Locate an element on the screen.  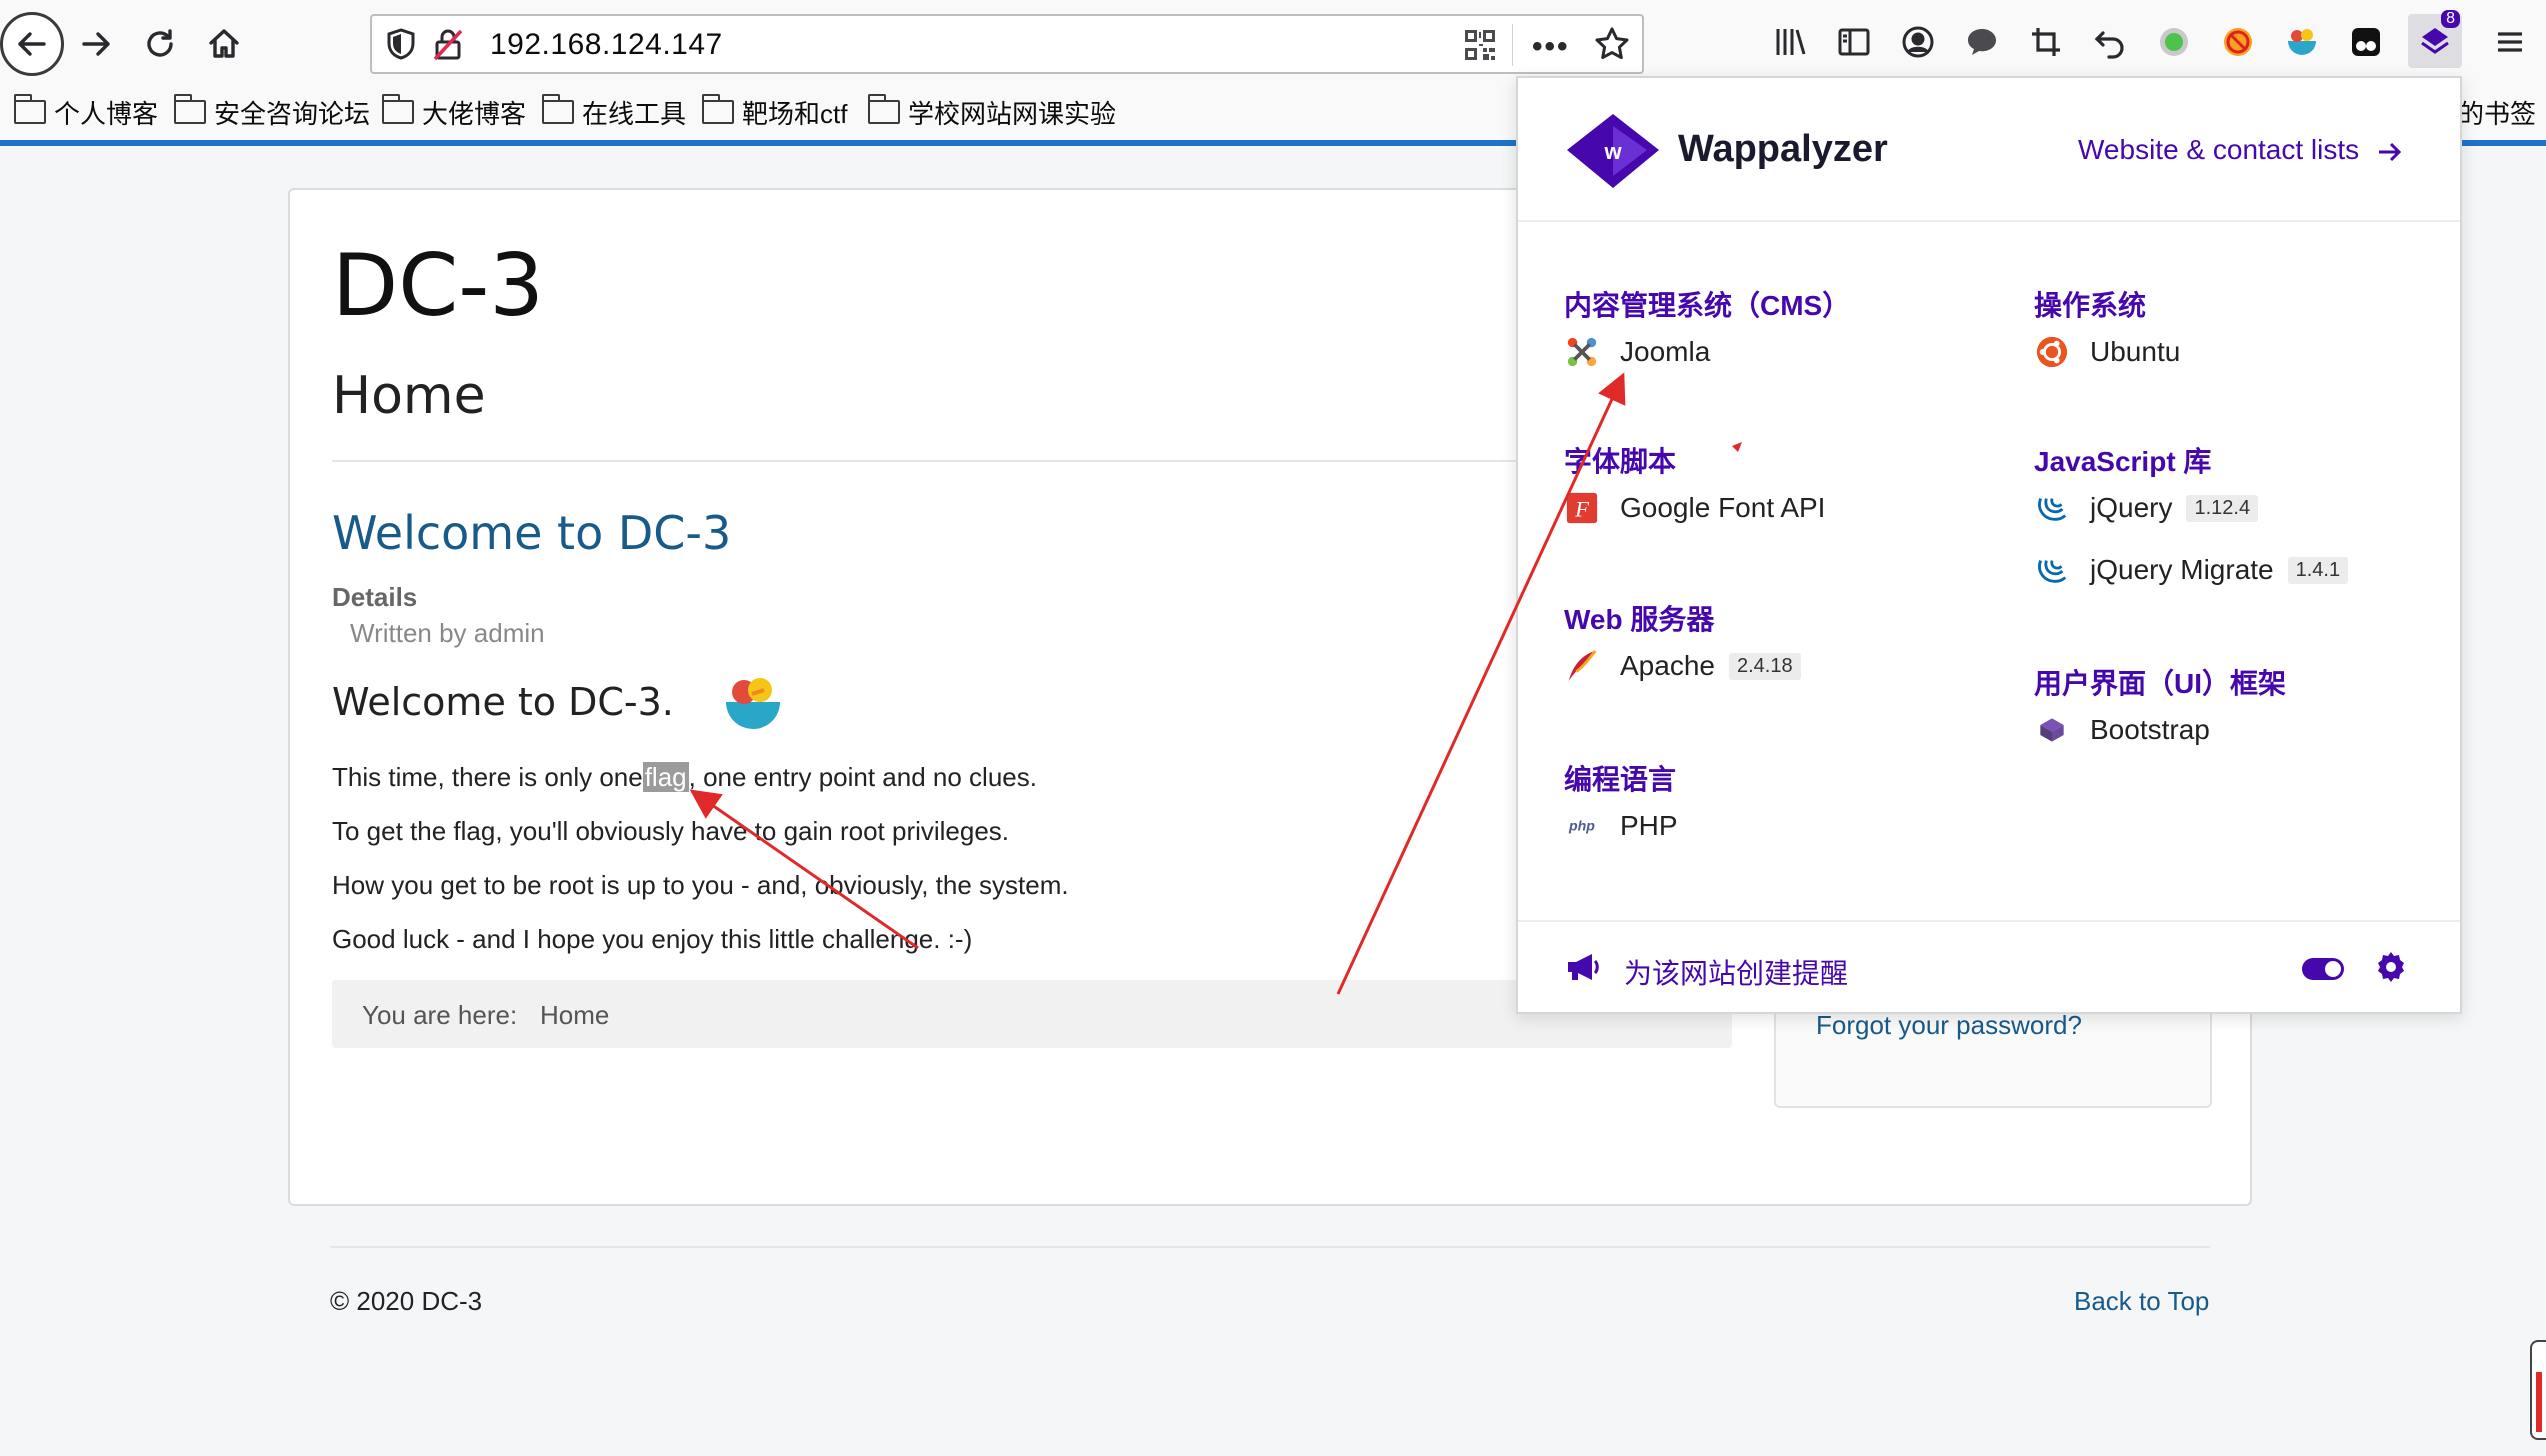
google-font-icon: F is located at coordinates (1582, 508).